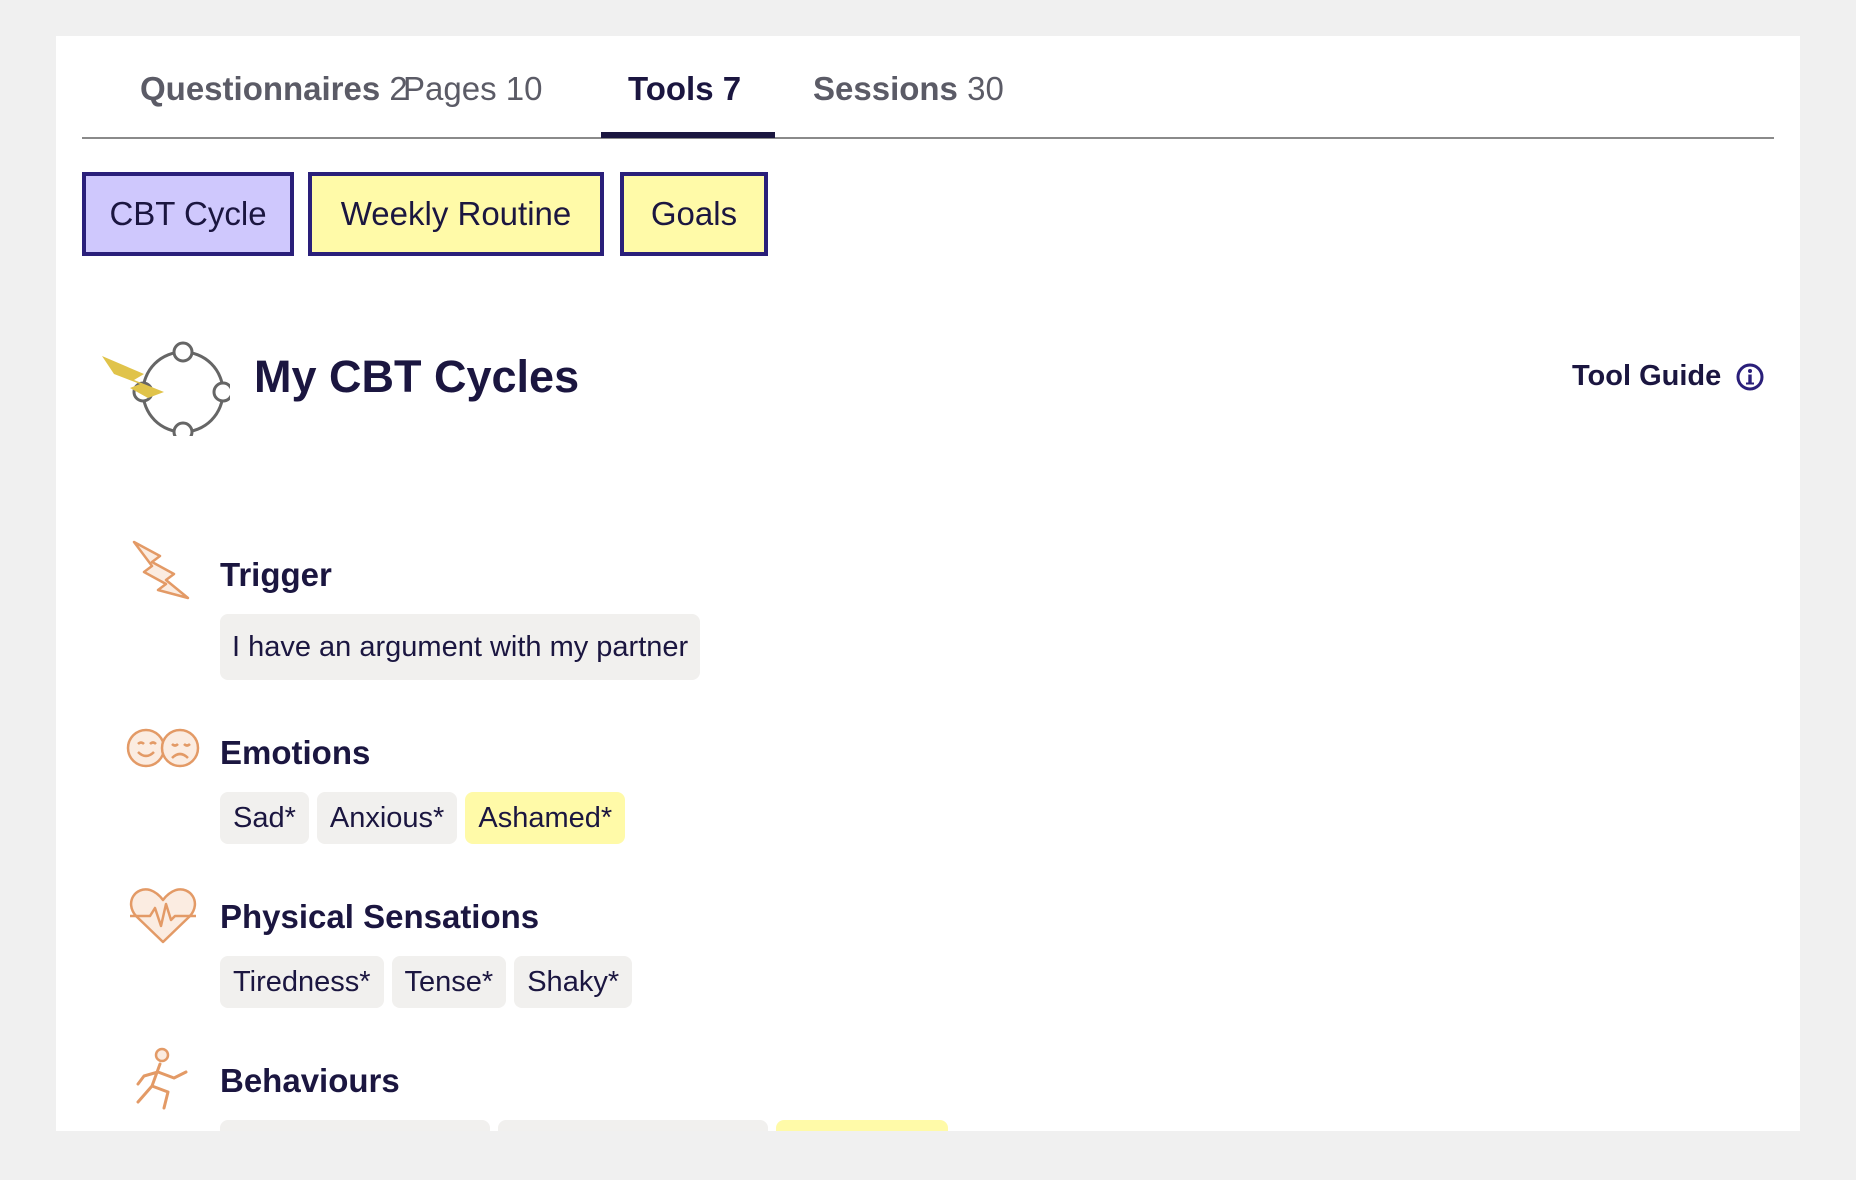 The height and width of the screenshot is (1180, 1856). What do you see at coordinates (163, 916) in the screenshot?
I see `heartbeat-icon` at bounding box center [163, 916].